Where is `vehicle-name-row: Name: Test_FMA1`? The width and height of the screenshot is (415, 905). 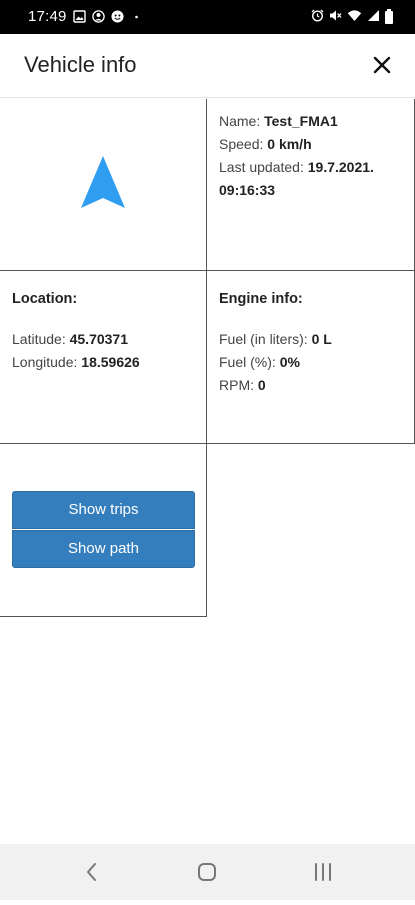
vehicle-name-row: Name: Test_FMA1 is located at coordinates (316, 121).